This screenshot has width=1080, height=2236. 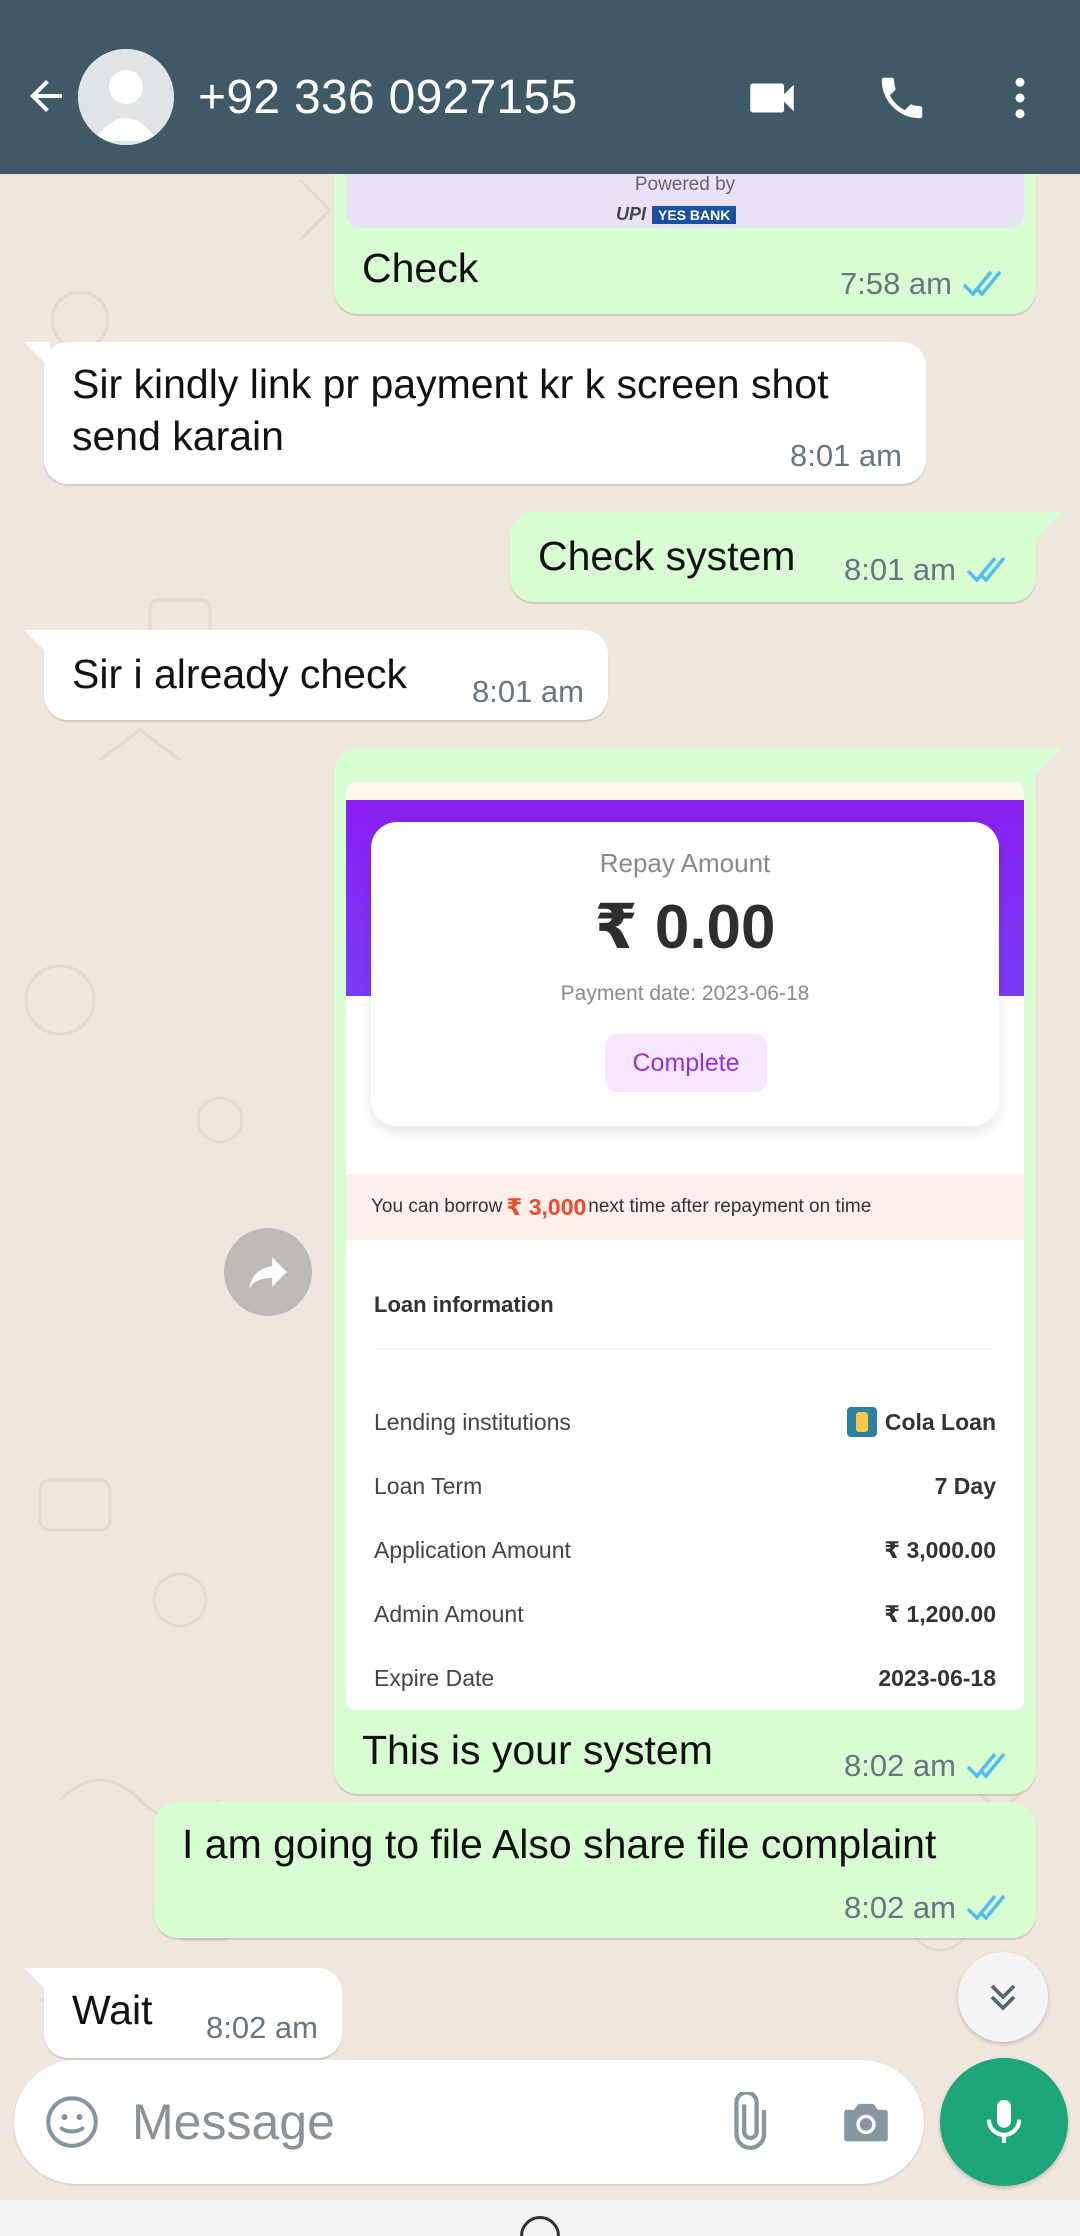 What do you see at coordinates (685, 1614) in the screenshot?
I see `loan-row: Admin Amount ₹ 1,200.00` at bounding box center [685, 1614].